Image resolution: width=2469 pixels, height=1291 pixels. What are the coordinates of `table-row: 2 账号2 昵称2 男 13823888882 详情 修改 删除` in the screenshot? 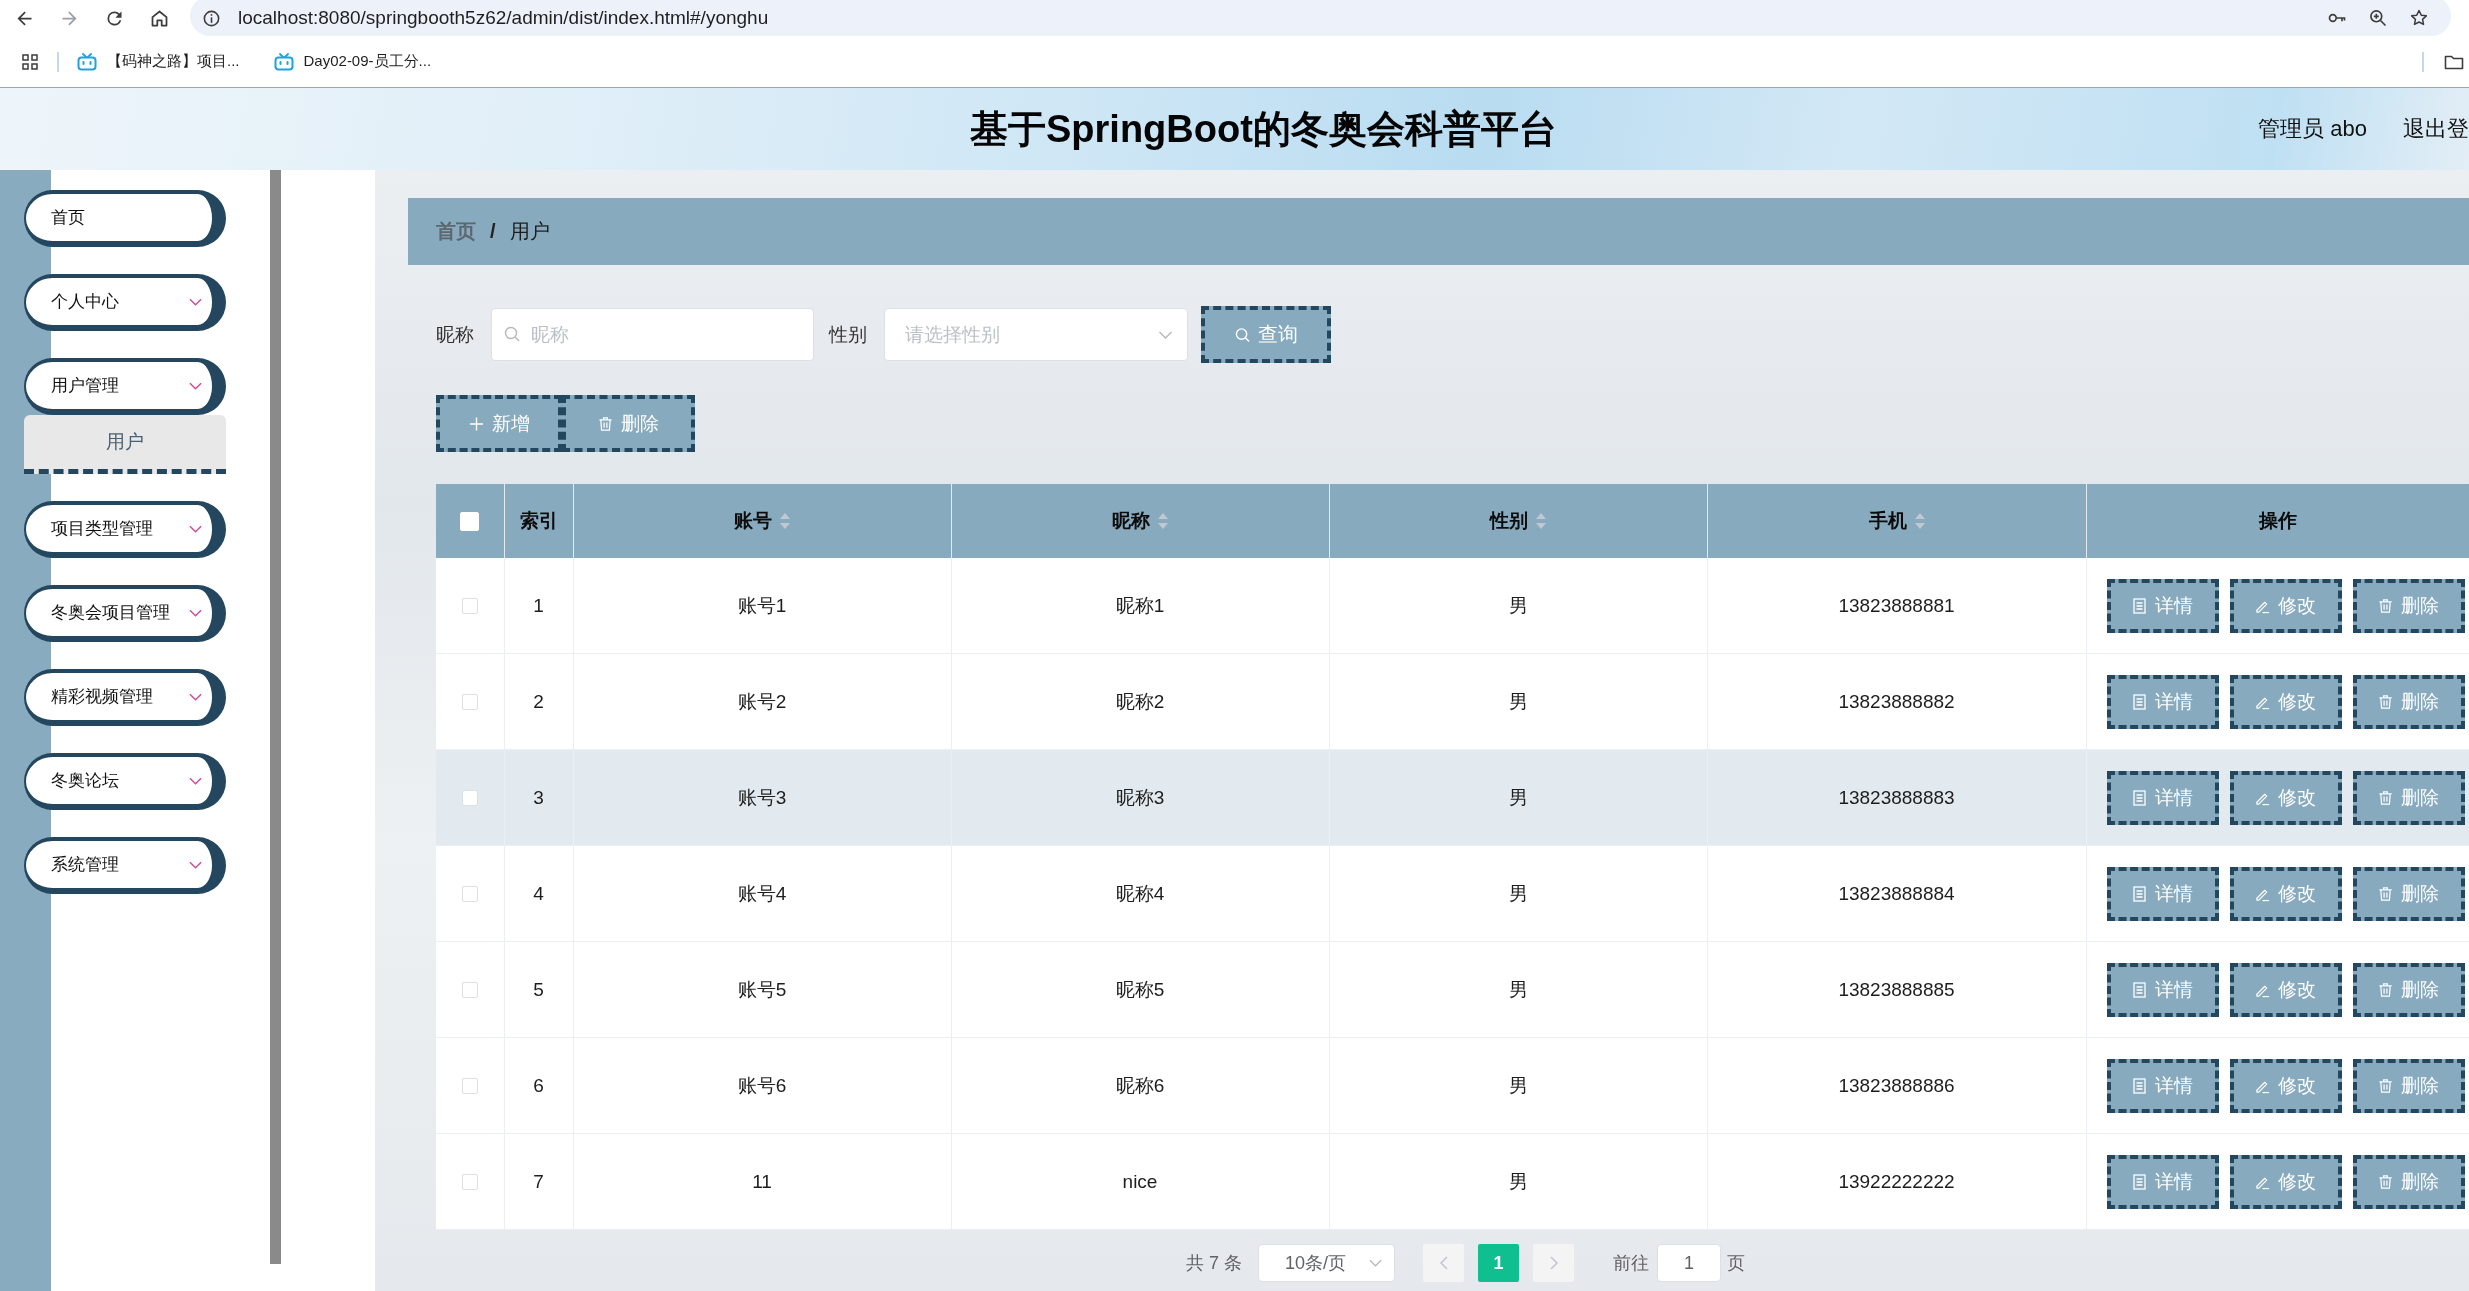 It's located at (1452, 701).